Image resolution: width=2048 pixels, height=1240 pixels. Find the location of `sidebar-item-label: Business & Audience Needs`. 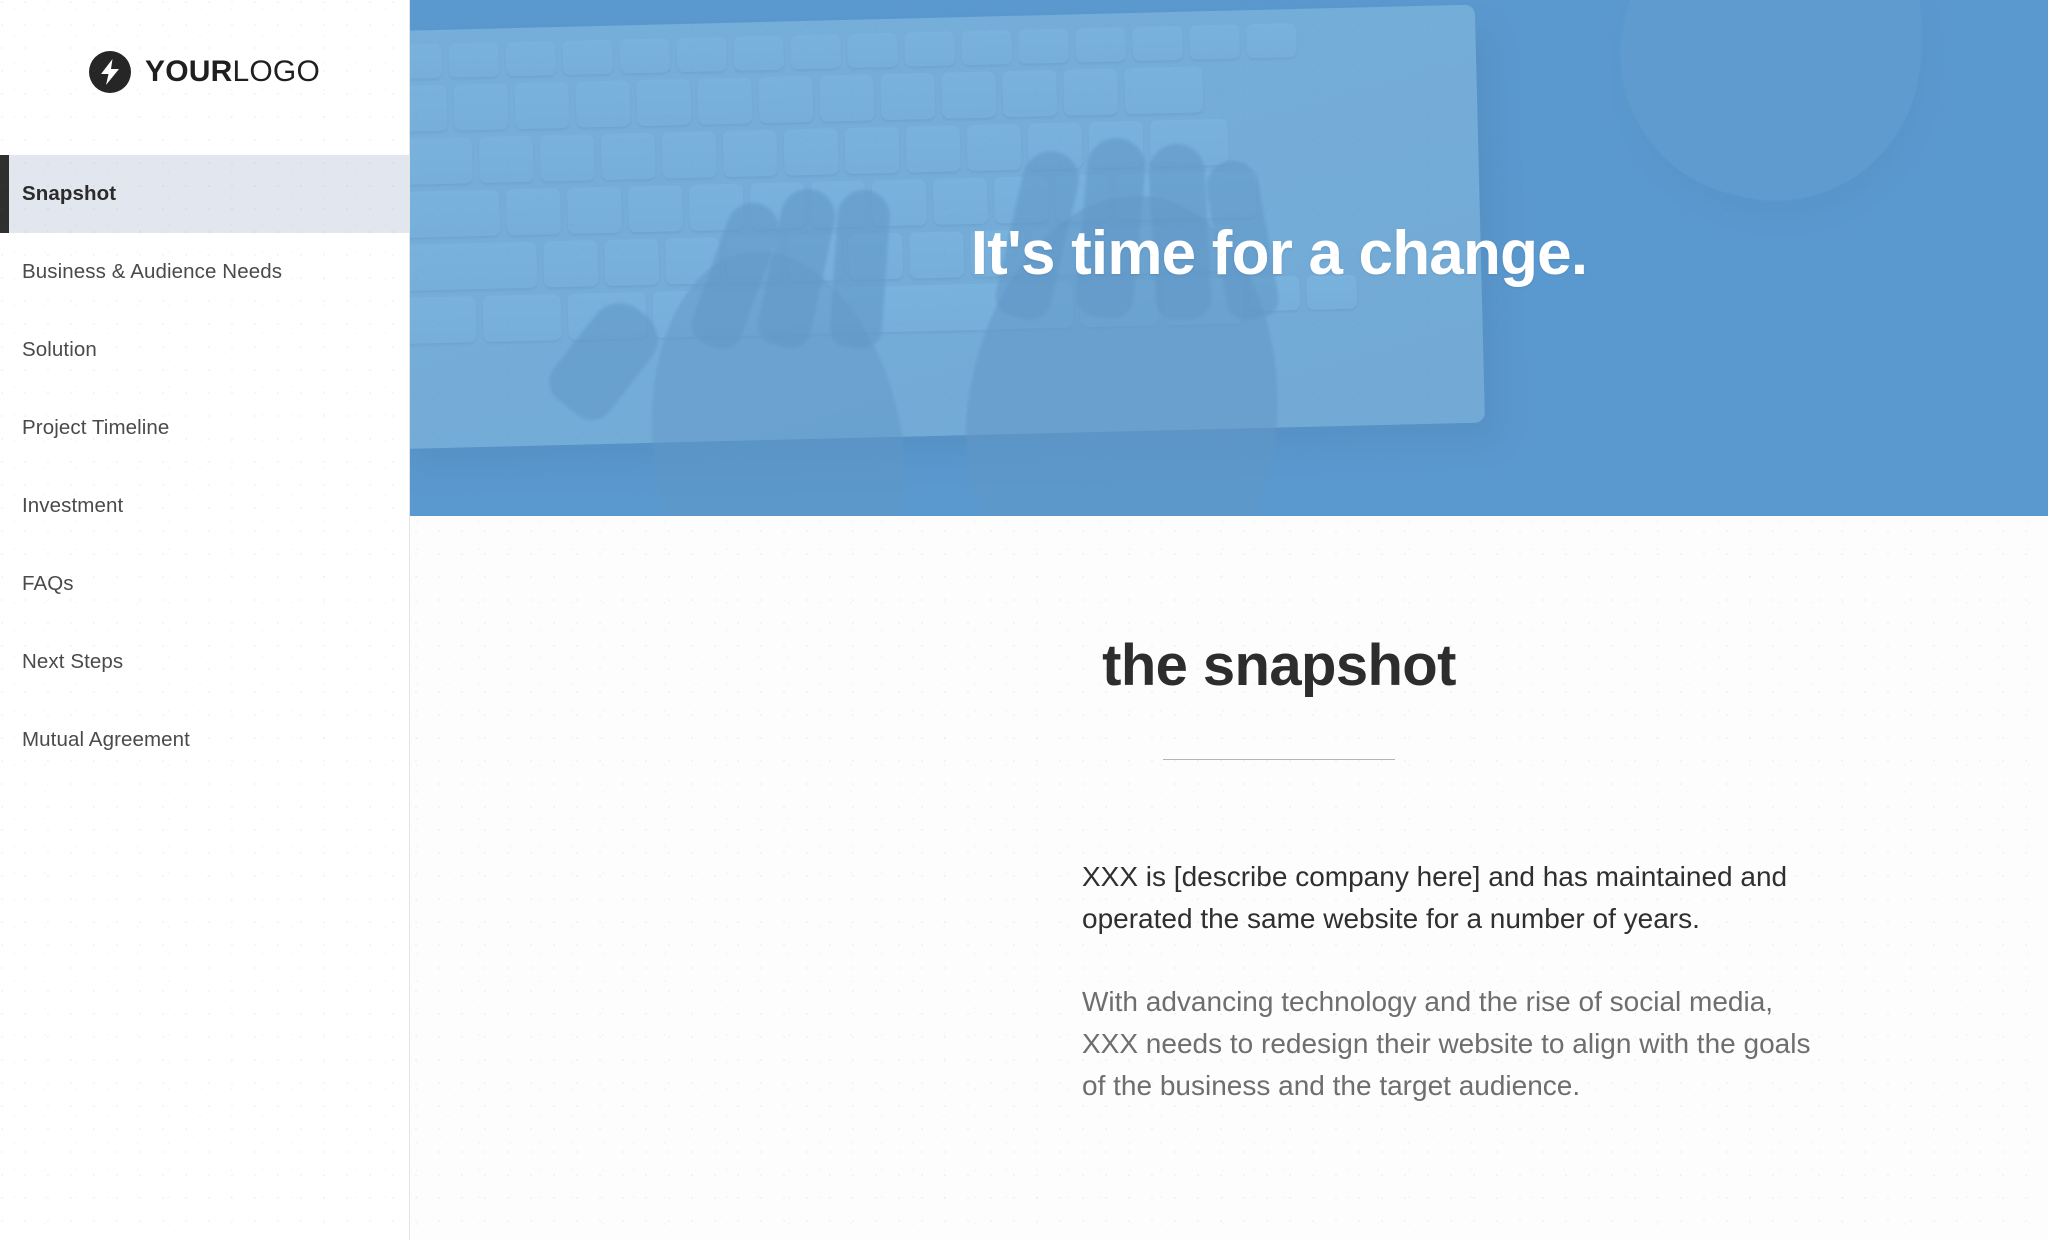

sidebar-item-label: Business & Audience Needs is located at coordinates (152, 271).